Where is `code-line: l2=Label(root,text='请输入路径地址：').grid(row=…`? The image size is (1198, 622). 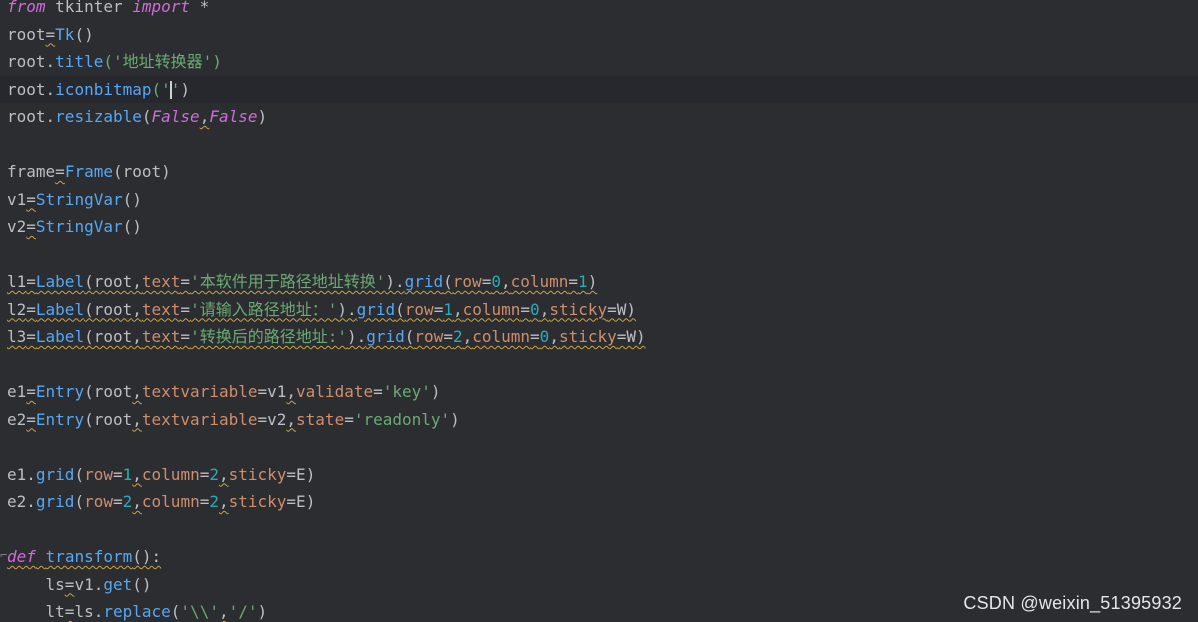
code-line: l2=Label(root,text='请输入路径地址：').grid(row=… is located at coordinates (599, 310).